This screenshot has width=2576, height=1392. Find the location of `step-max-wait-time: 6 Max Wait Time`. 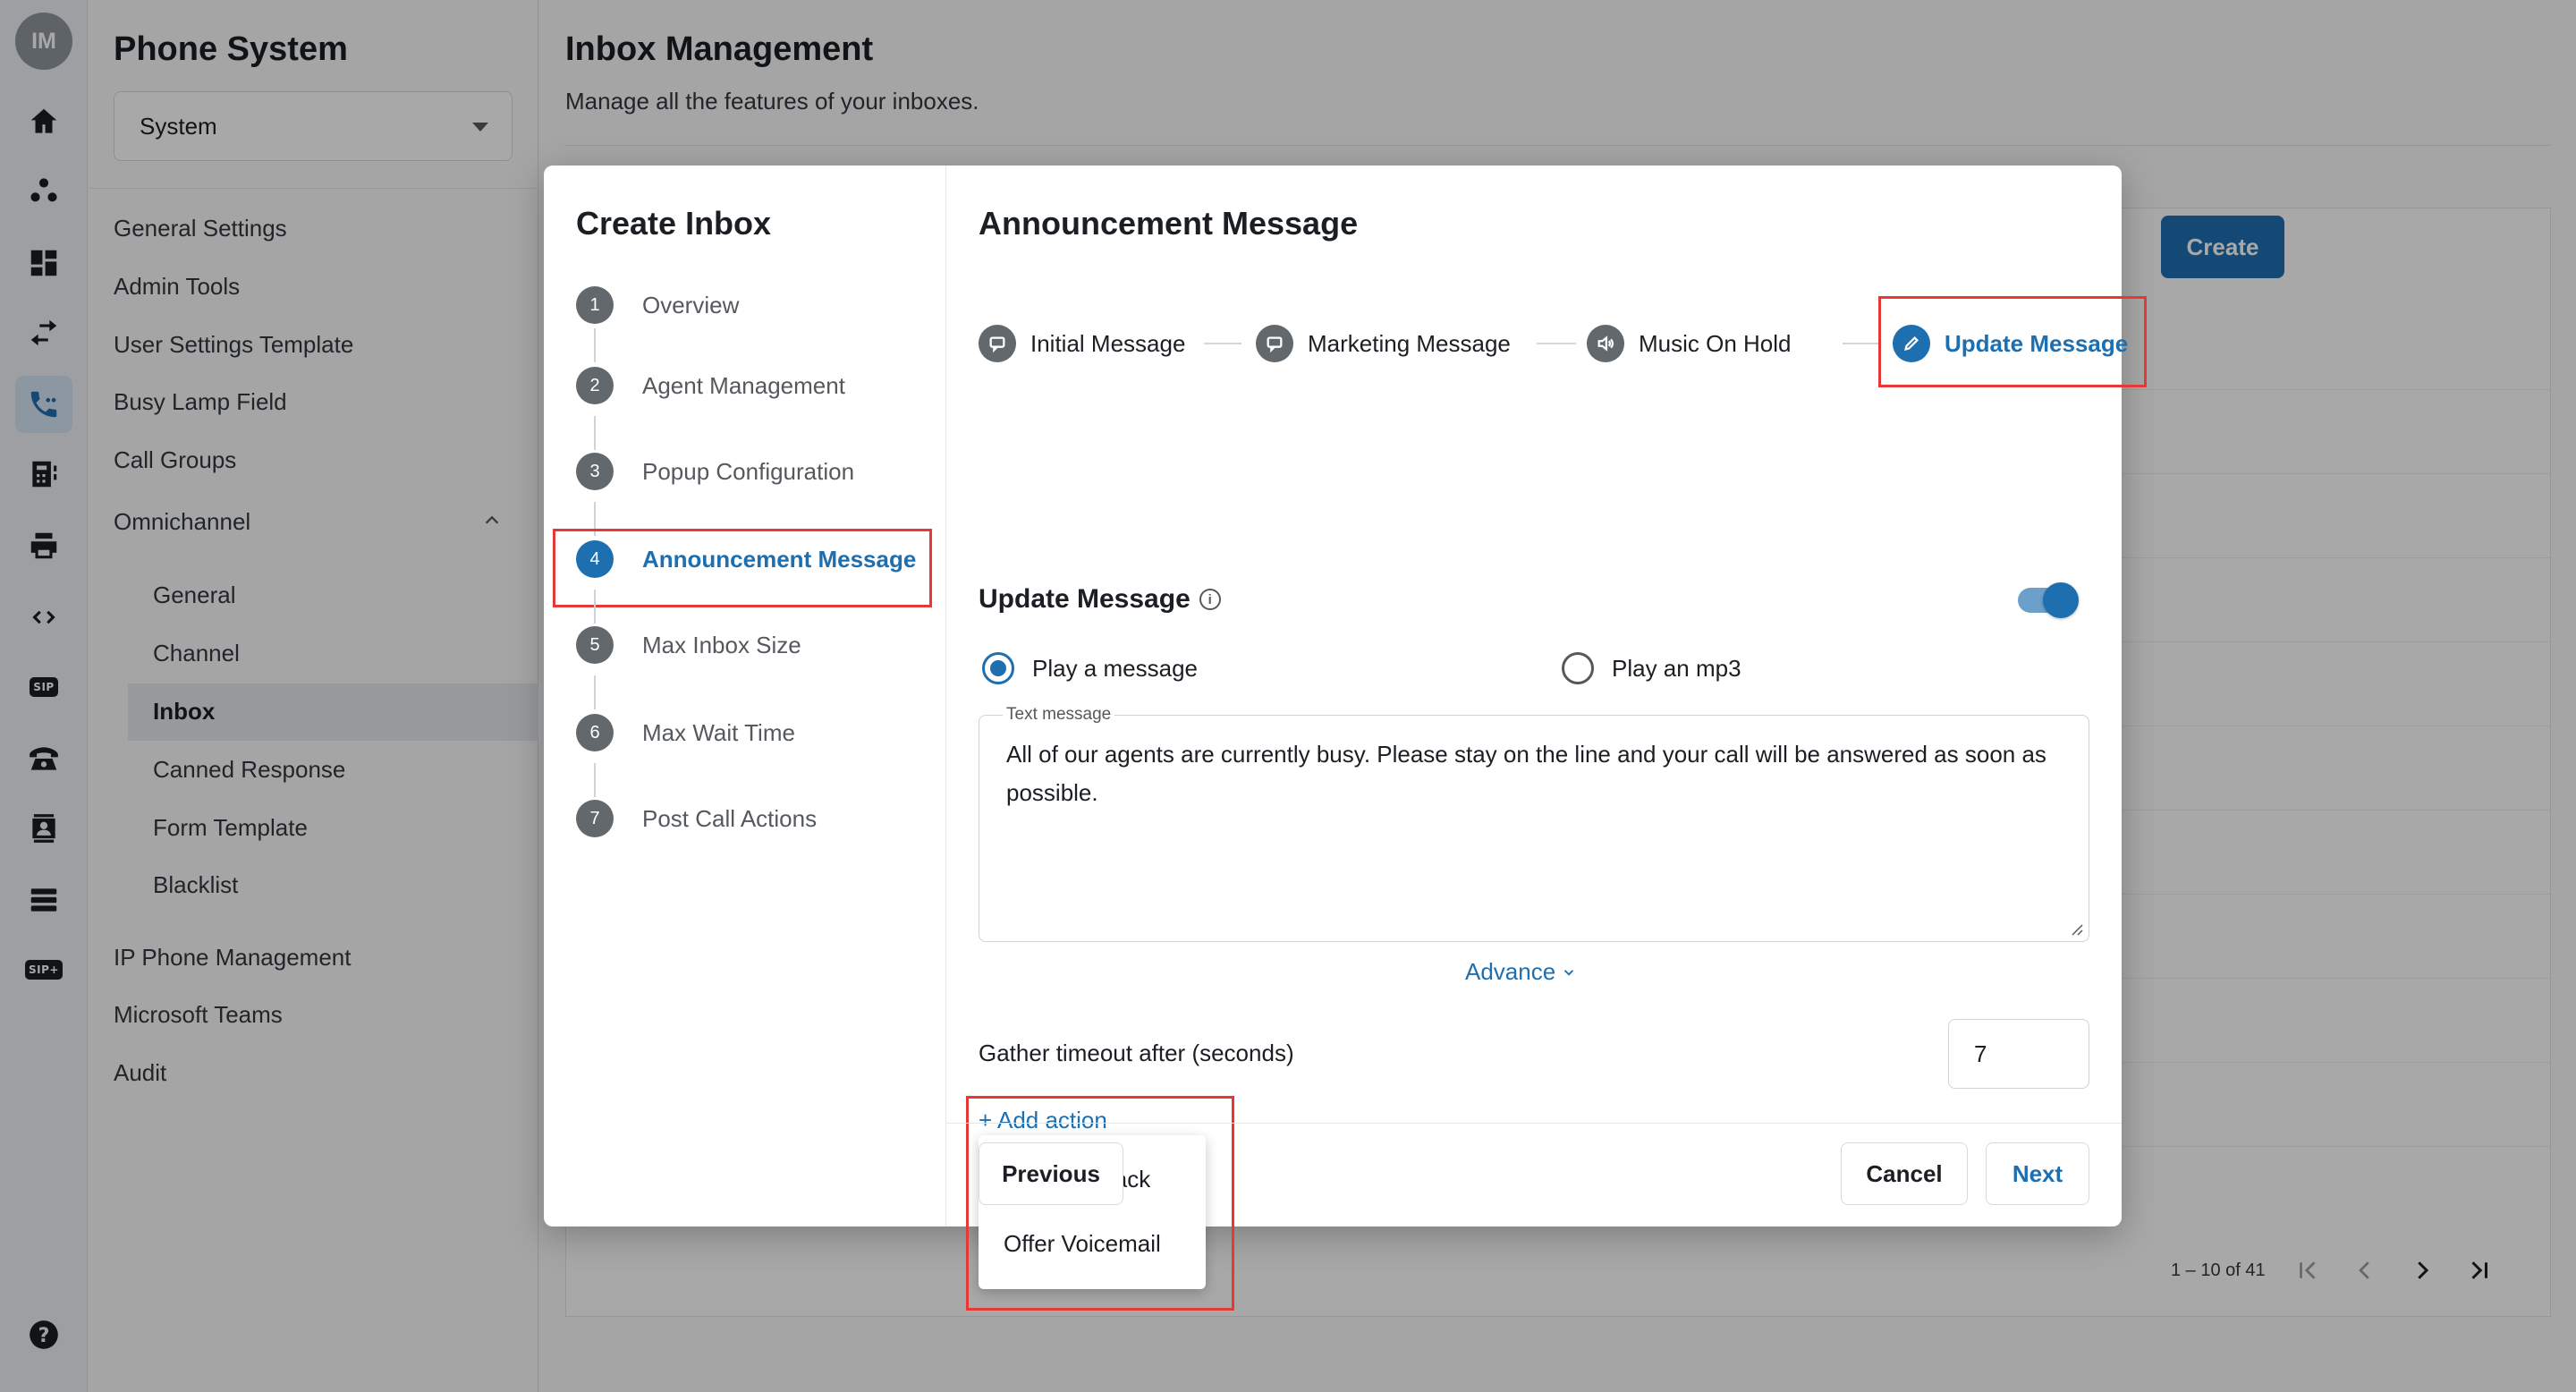

step-max-wait-time: 6 Max Wait Time is located at coordinates (685, 732).